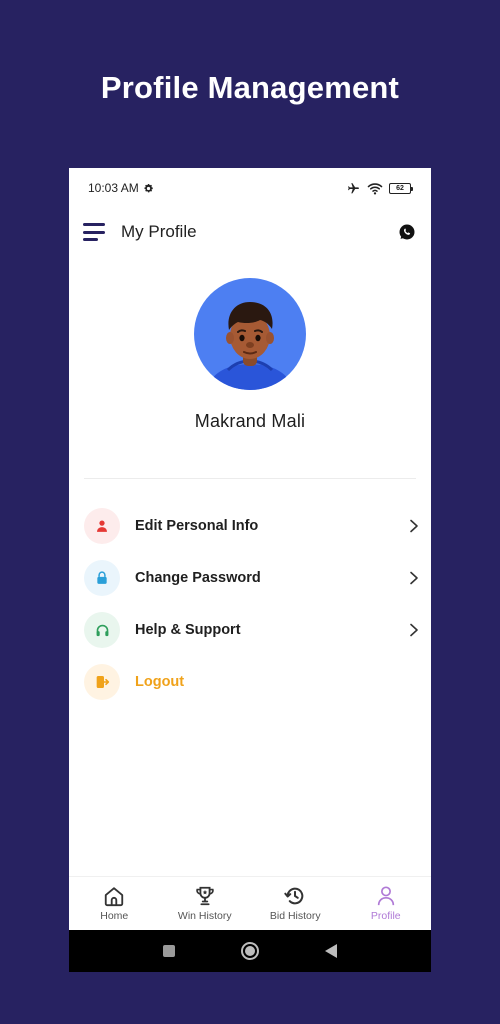 This screenshot has width=500, height=1024. I want to click on menu-item-help-support: Help & Support, so click(252, 630).